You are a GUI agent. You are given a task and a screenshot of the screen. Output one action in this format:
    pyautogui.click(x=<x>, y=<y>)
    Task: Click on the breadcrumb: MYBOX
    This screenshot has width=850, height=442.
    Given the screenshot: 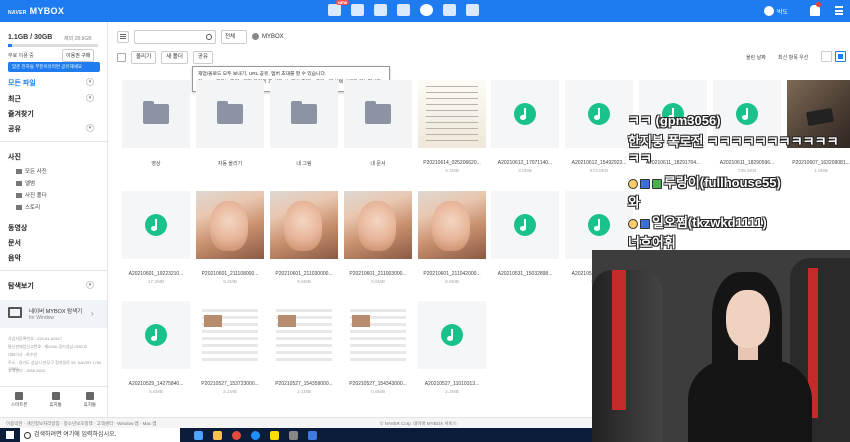 What is the action you would take?
    pyautogui.click(x=268, y=36)
    